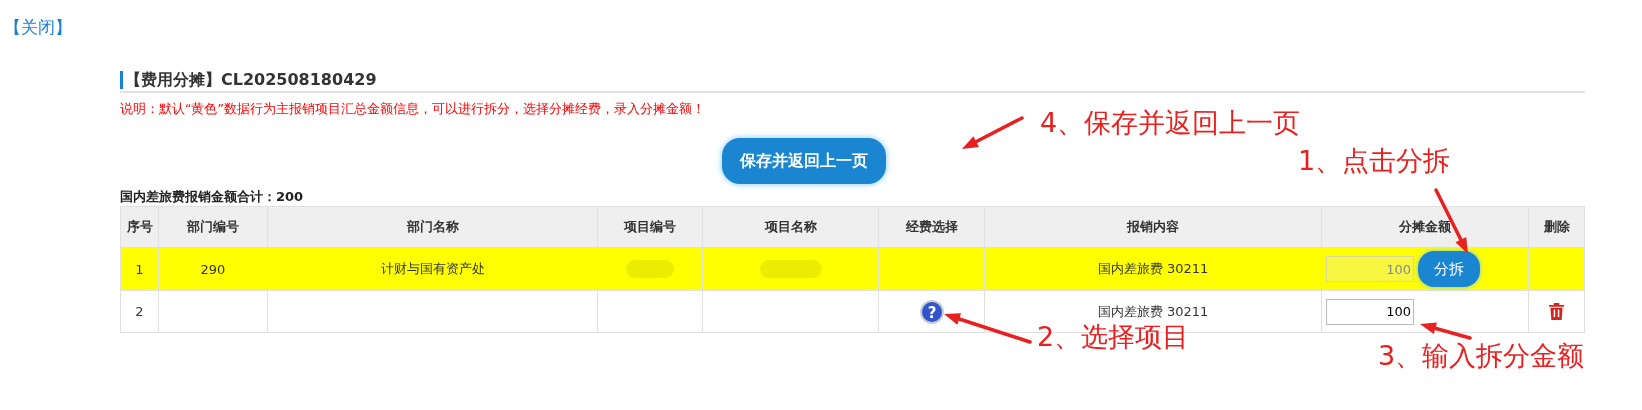  Describe the element at coordinates (1481, 356) in the screenshot. I see `annotation-text: 3、输入拆分金额` at that location.